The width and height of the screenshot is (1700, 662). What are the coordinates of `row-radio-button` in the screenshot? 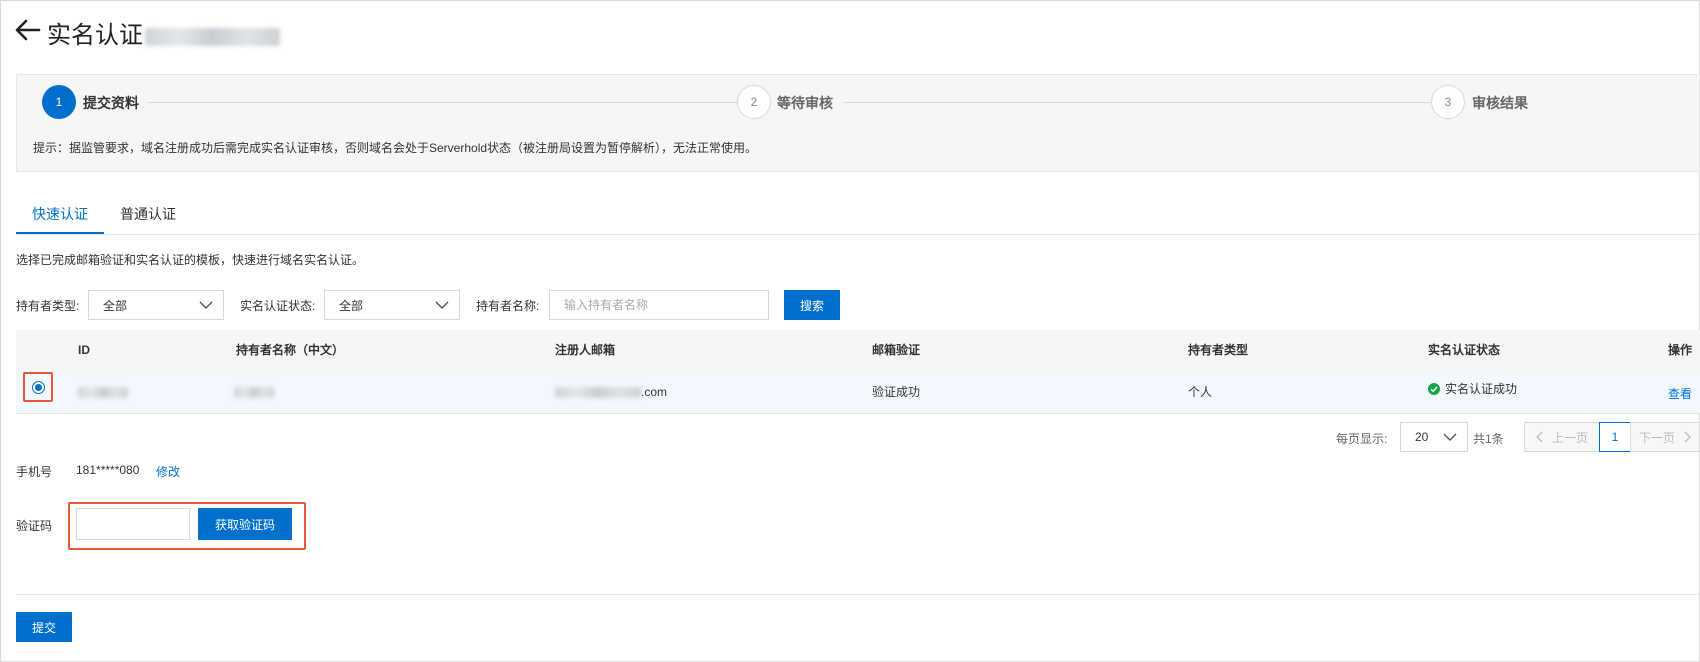 It's located at (38, 387).